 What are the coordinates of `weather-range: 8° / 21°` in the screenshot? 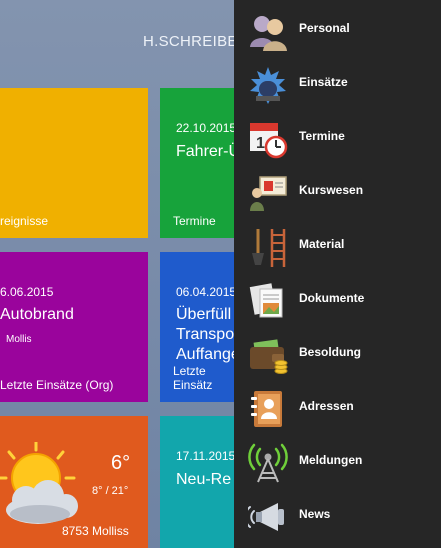 It's located at (110, 491).